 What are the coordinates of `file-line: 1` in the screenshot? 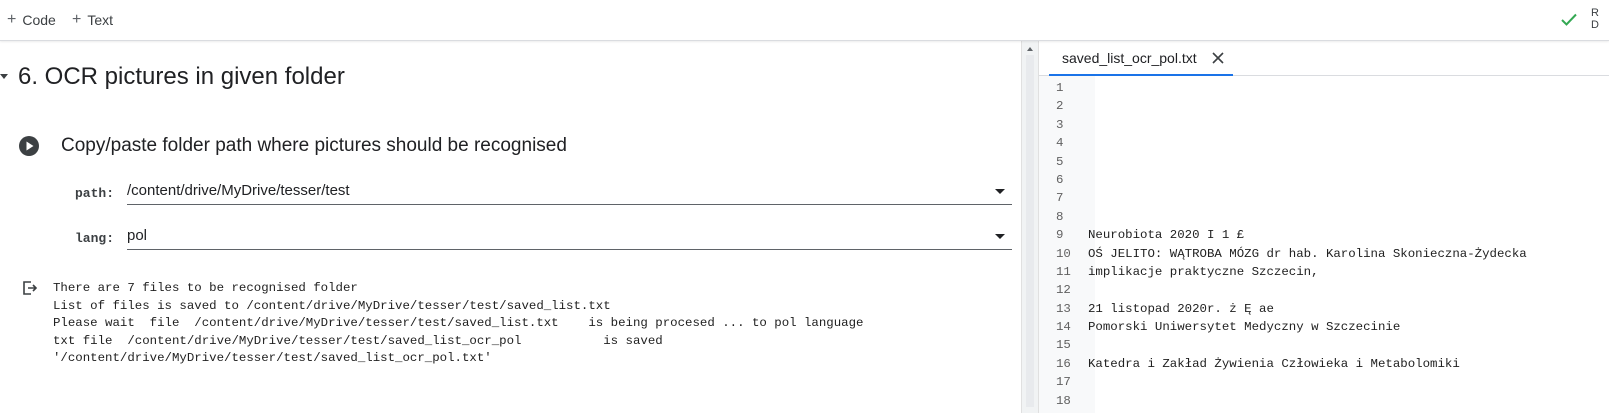 It's located at (1324, 88).